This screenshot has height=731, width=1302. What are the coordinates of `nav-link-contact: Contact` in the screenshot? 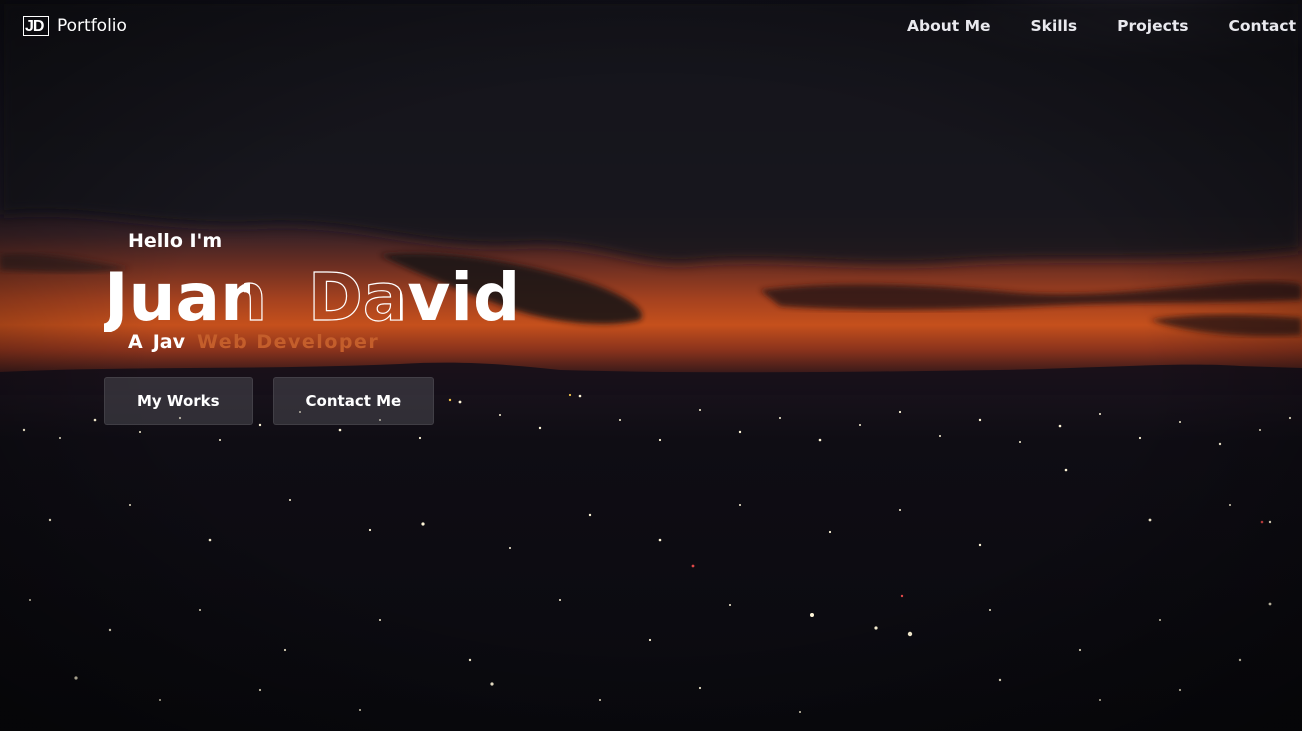 It's located at (1262, 26).